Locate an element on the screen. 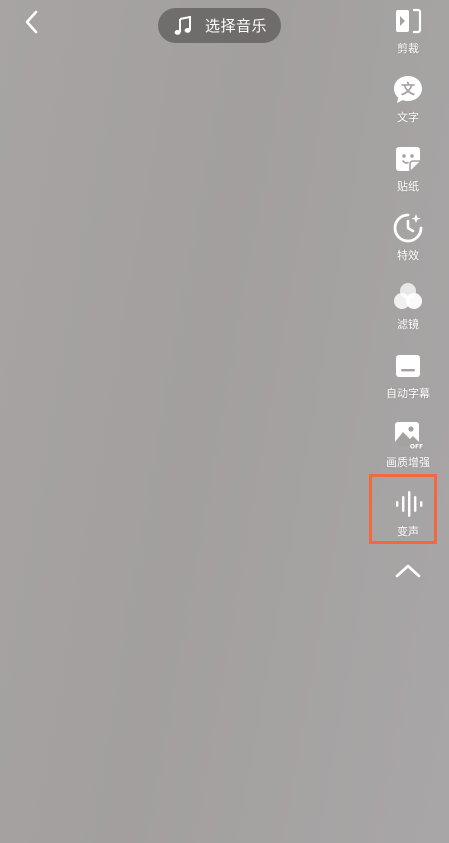 This screenshot has height=843, width=449. effects-icon is located at coordinates (408, 228).